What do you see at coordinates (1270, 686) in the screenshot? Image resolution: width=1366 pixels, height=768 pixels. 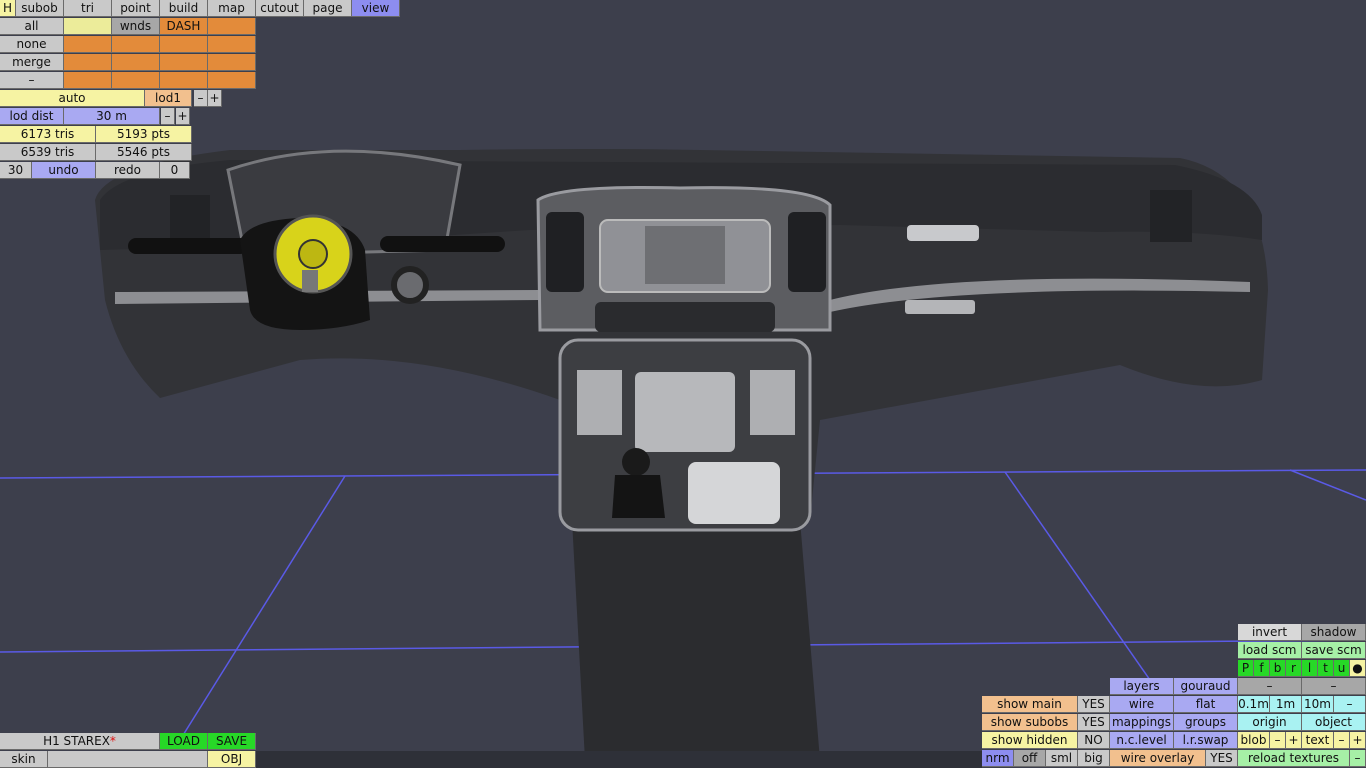 I see `snap-dash-1: –` at bounding box center [1270, 686].